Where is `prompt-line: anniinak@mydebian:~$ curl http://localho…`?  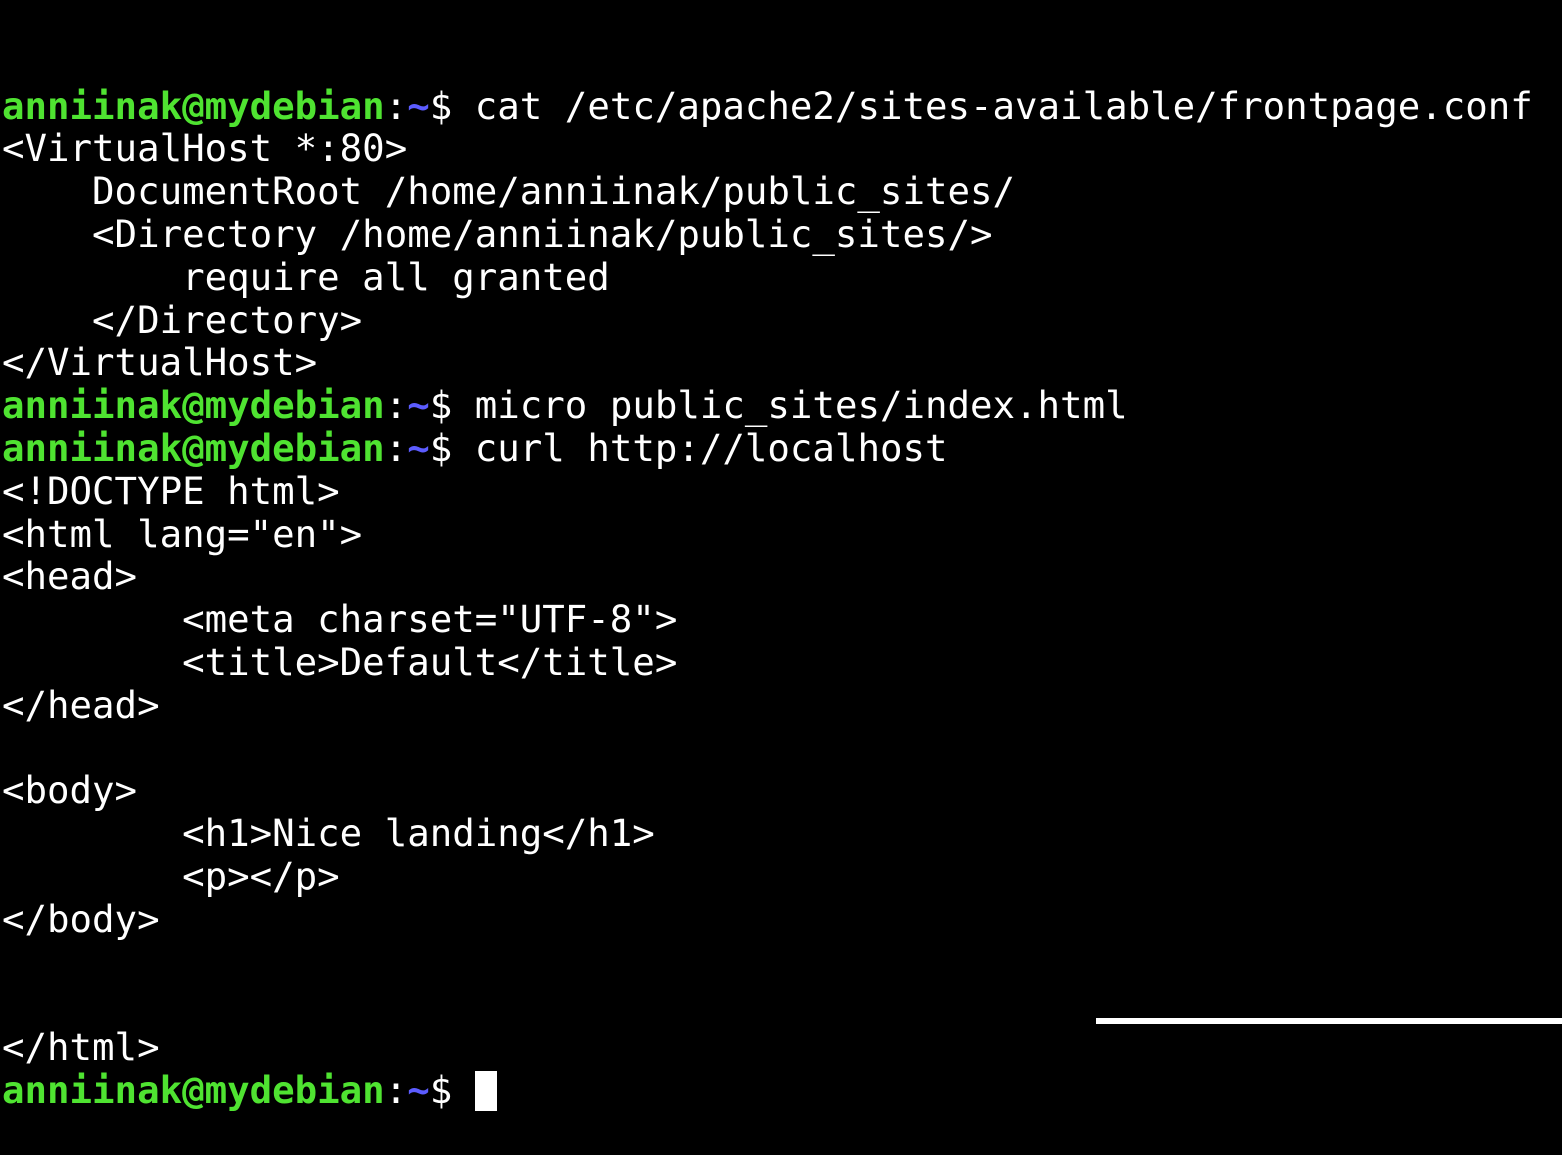
prompt-line: anniinak@mydebian:~$ curl http://localho… is located at coordinates (781, 448).